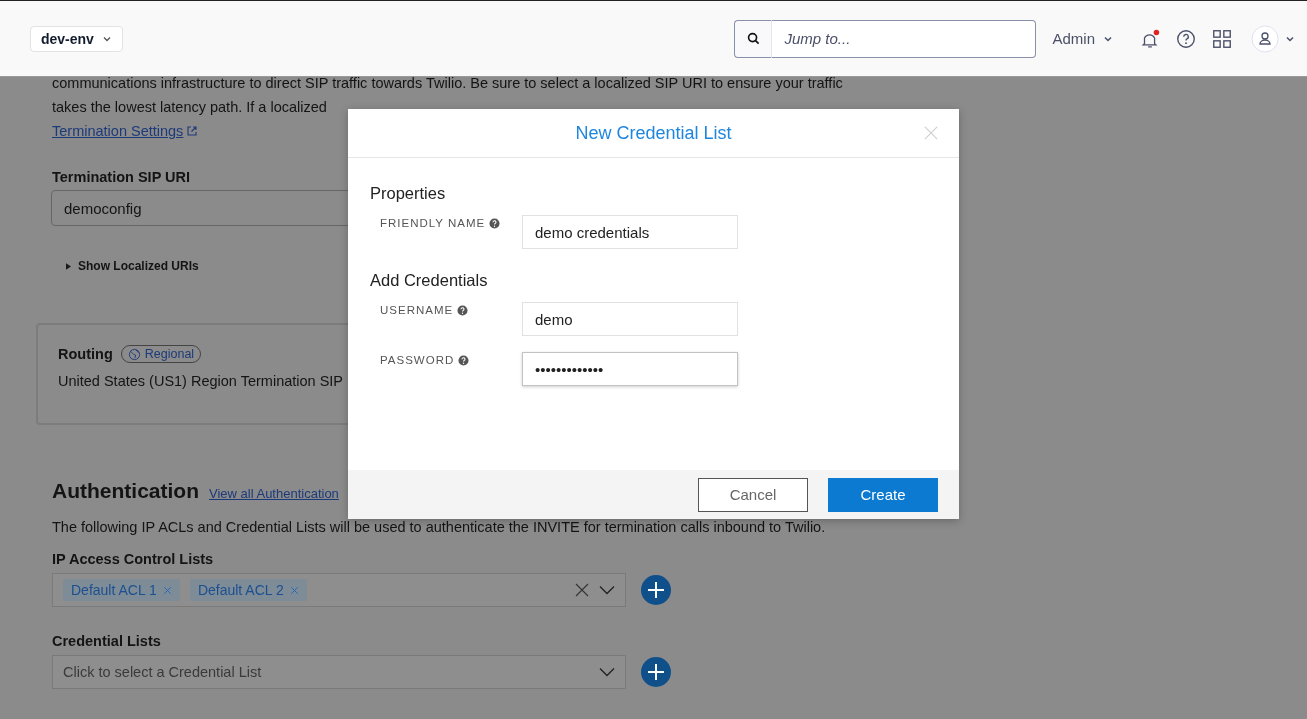 The height and width of the screenshot is (719, 1307). Describe the element at coordinates (1082, 38) in the screenshot. I see `account-menu: Admin` at that location.